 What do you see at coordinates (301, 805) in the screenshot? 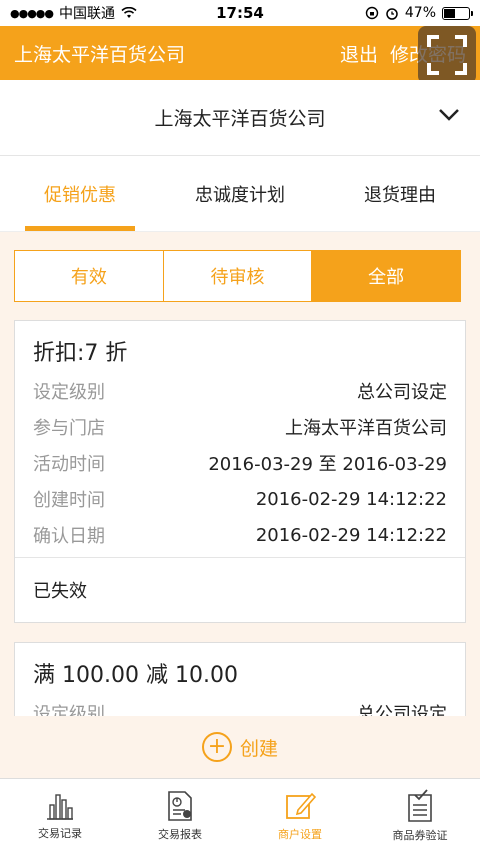
I see `edit-icon` at bounding box center [301, 805].